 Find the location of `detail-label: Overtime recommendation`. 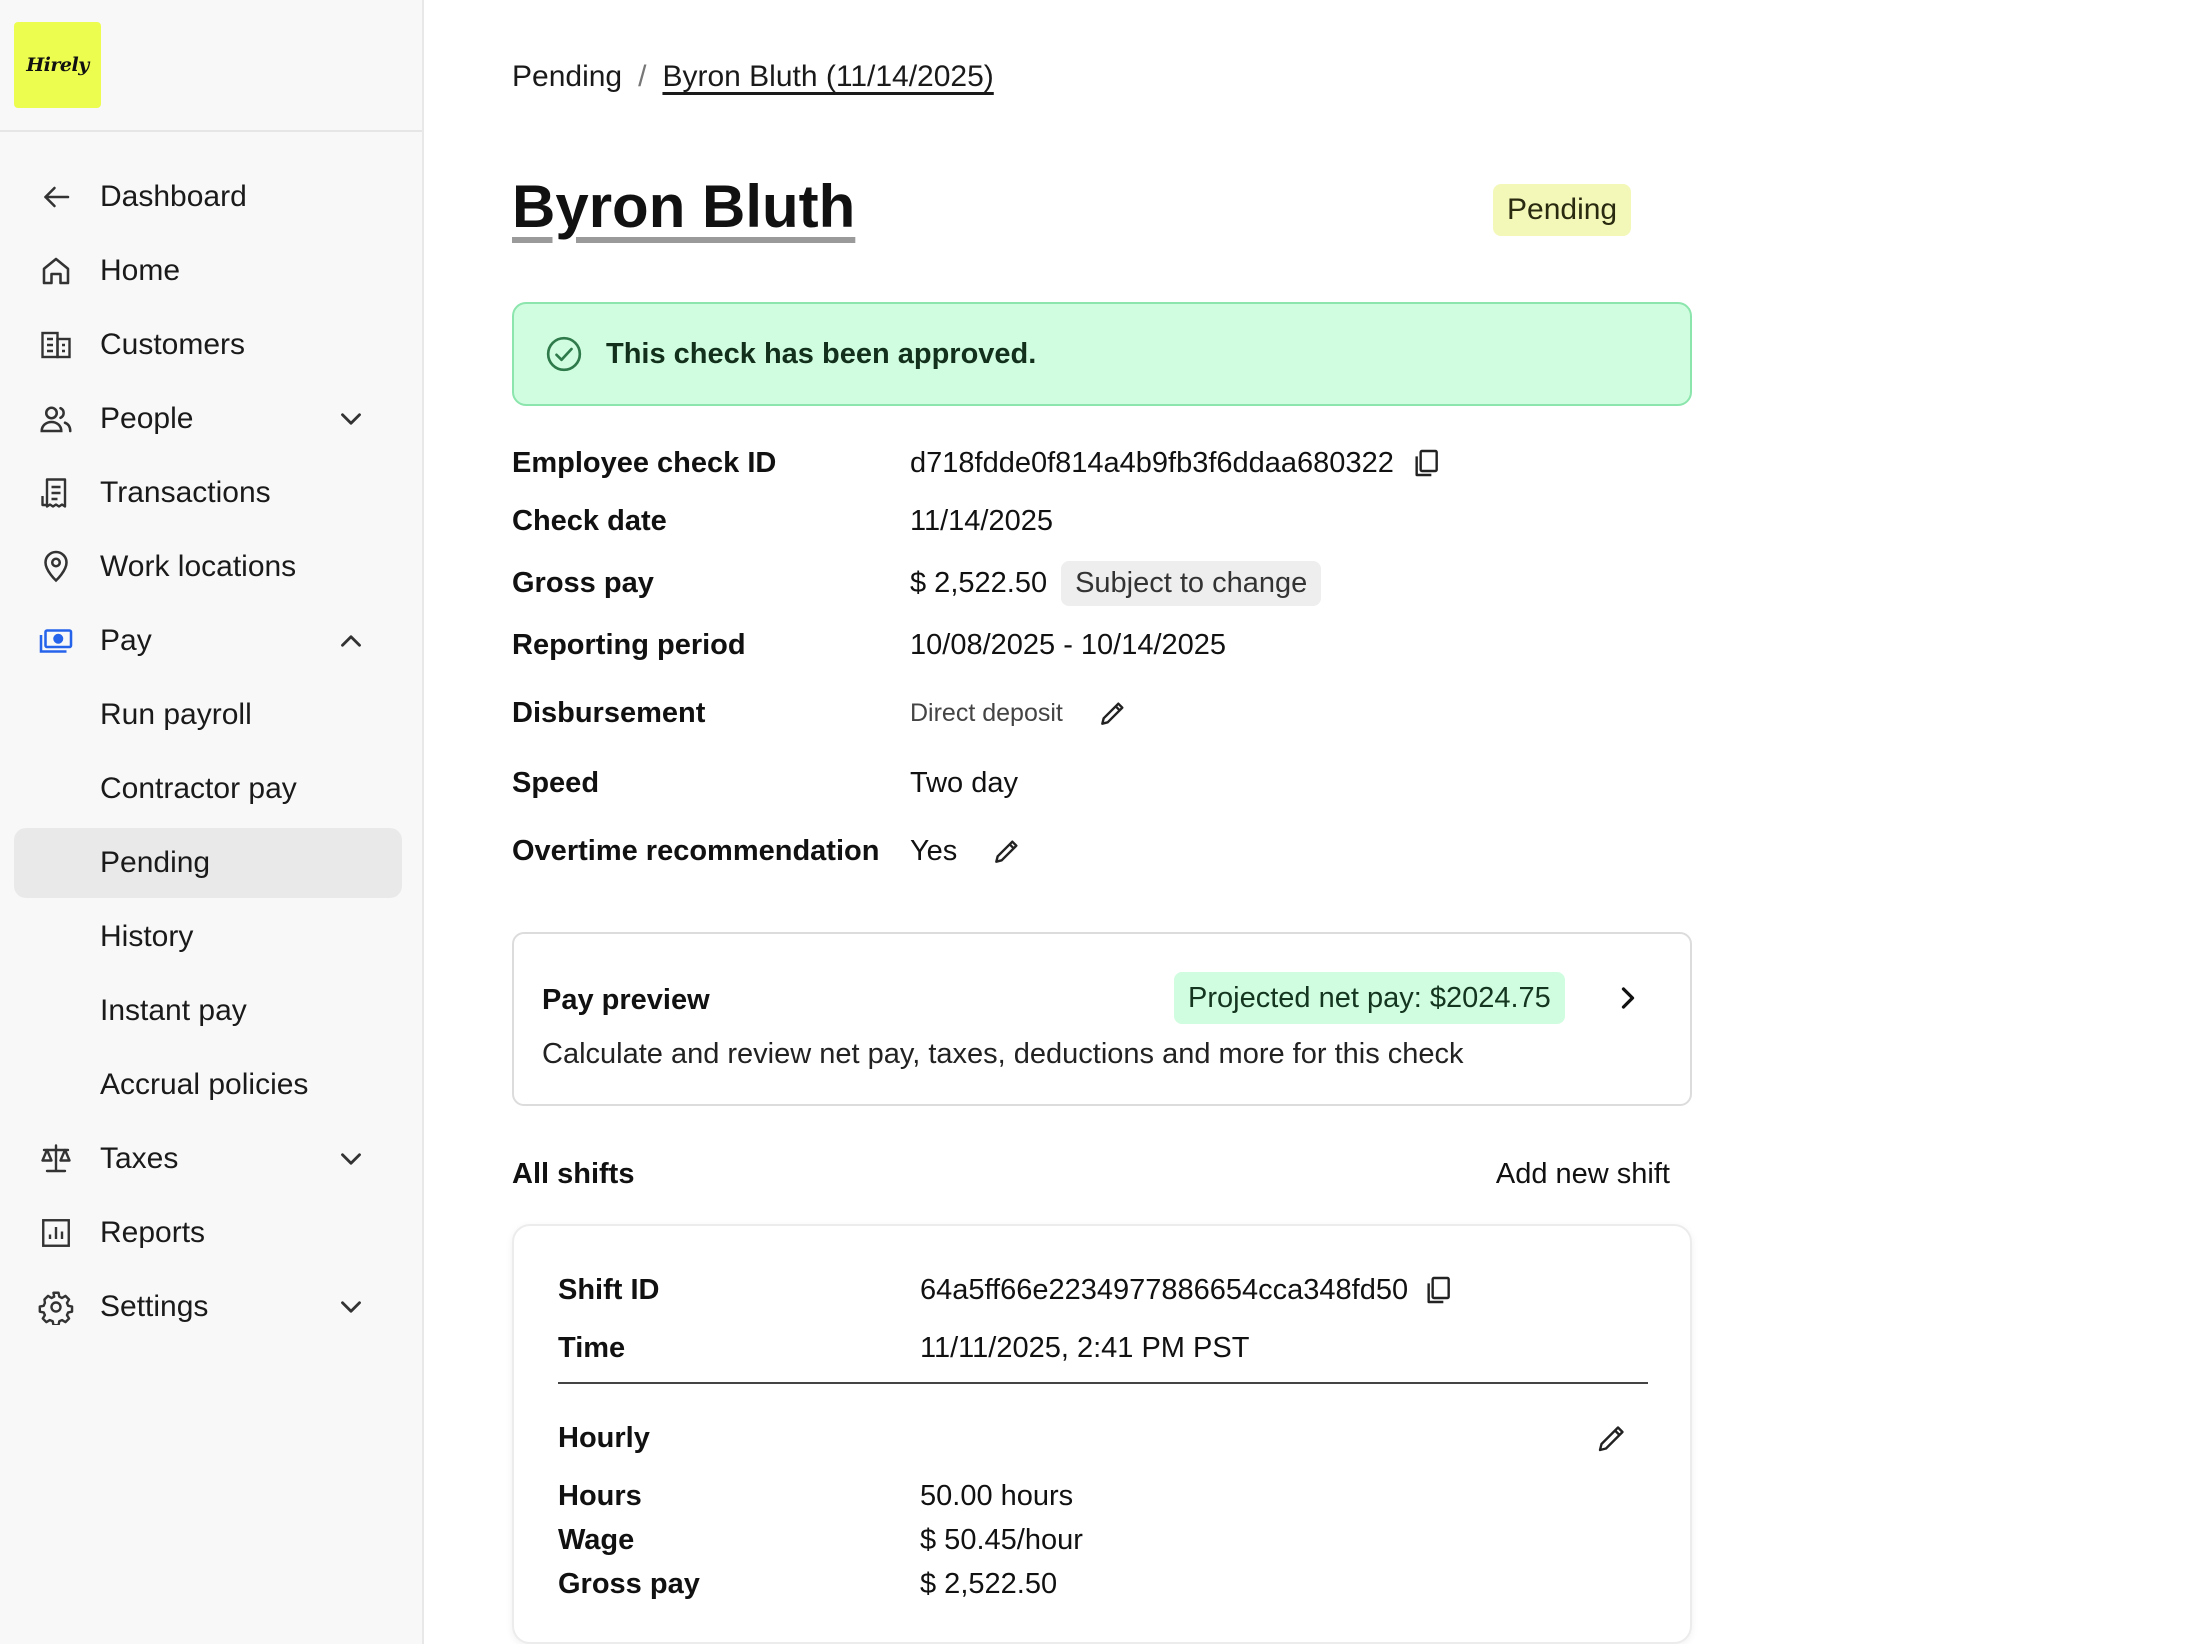

detail-label: Overtime recommendation is located at coordinates (696, 850).